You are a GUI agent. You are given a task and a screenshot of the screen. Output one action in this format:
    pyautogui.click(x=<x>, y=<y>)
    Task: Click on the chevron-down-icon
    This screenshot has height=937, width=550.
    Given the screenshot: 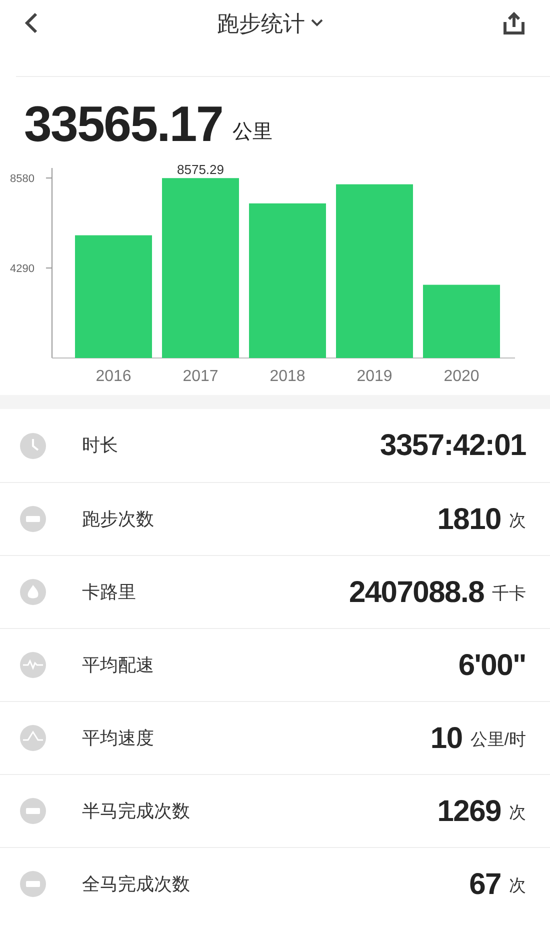 What is the action you would take?
    pyautogui.click(x=317, y=23)
    